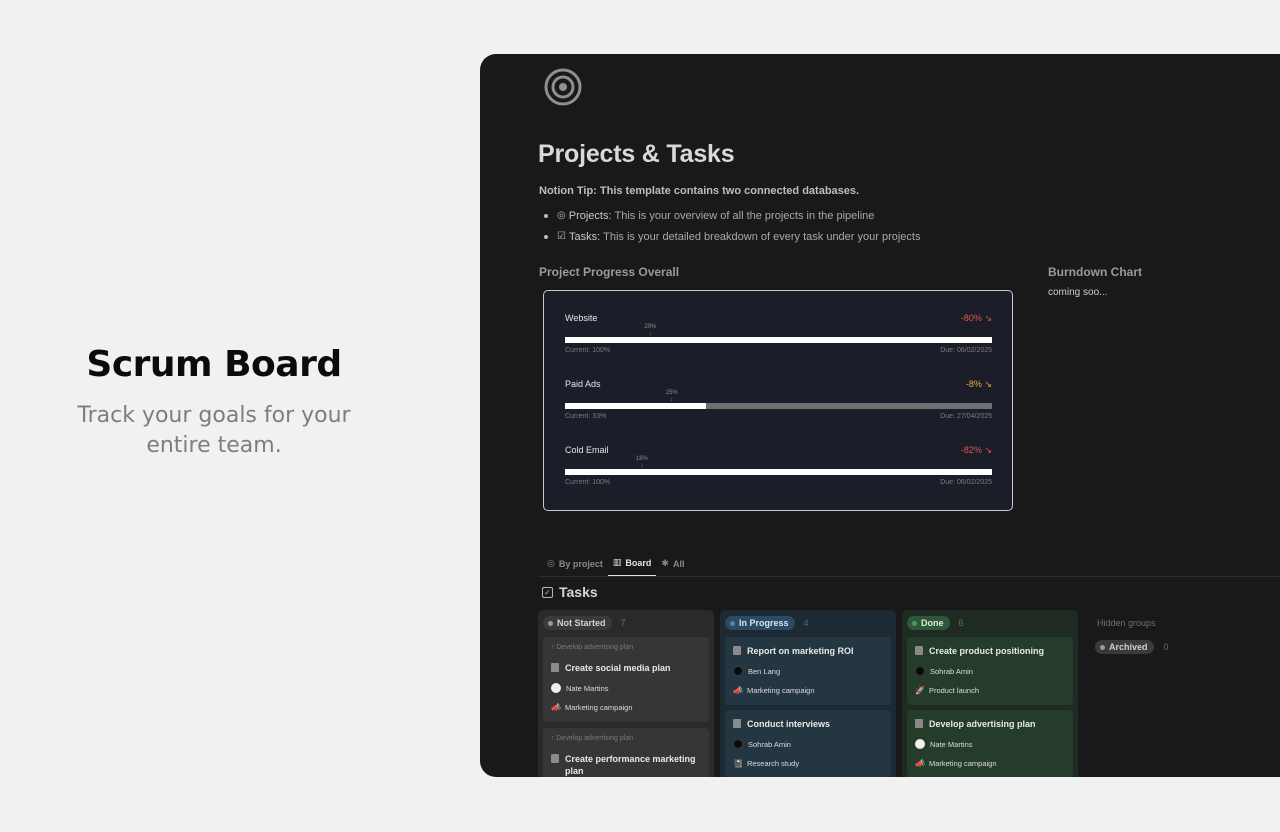  I want to click on column-count: 4, so click(806, 623).